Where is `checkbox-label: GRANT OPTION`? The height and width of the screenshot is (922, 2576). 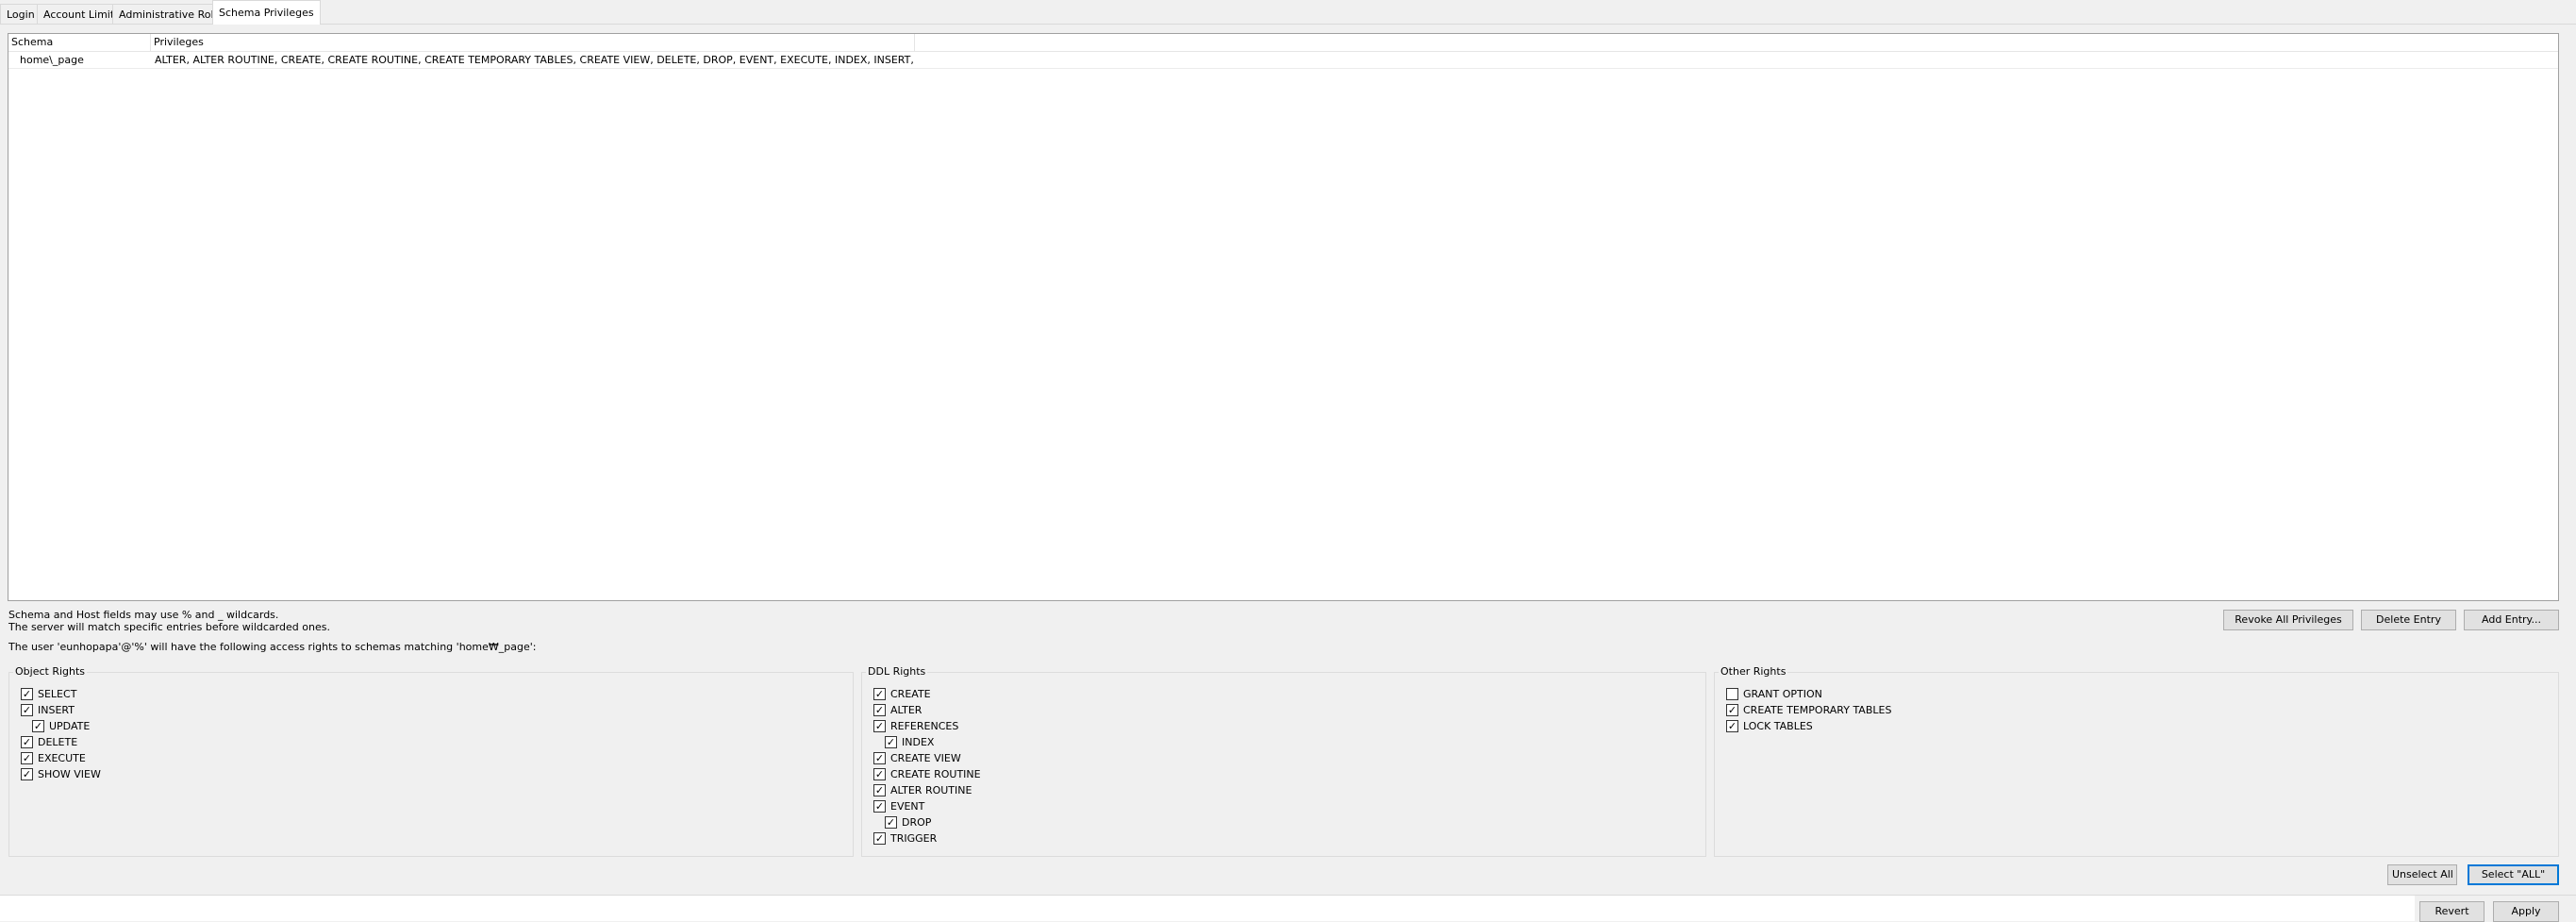 checkbox-label: GRANT OPTION is located at coordinates (1783, 694).